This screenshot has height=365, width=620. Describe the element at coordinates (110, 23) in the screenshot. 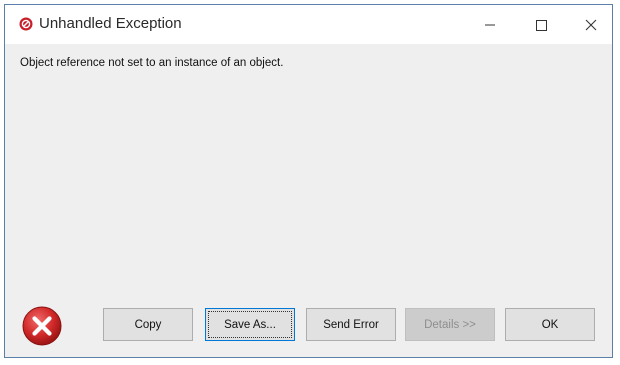

I see `window-title: Unhandled Exception` at that location.